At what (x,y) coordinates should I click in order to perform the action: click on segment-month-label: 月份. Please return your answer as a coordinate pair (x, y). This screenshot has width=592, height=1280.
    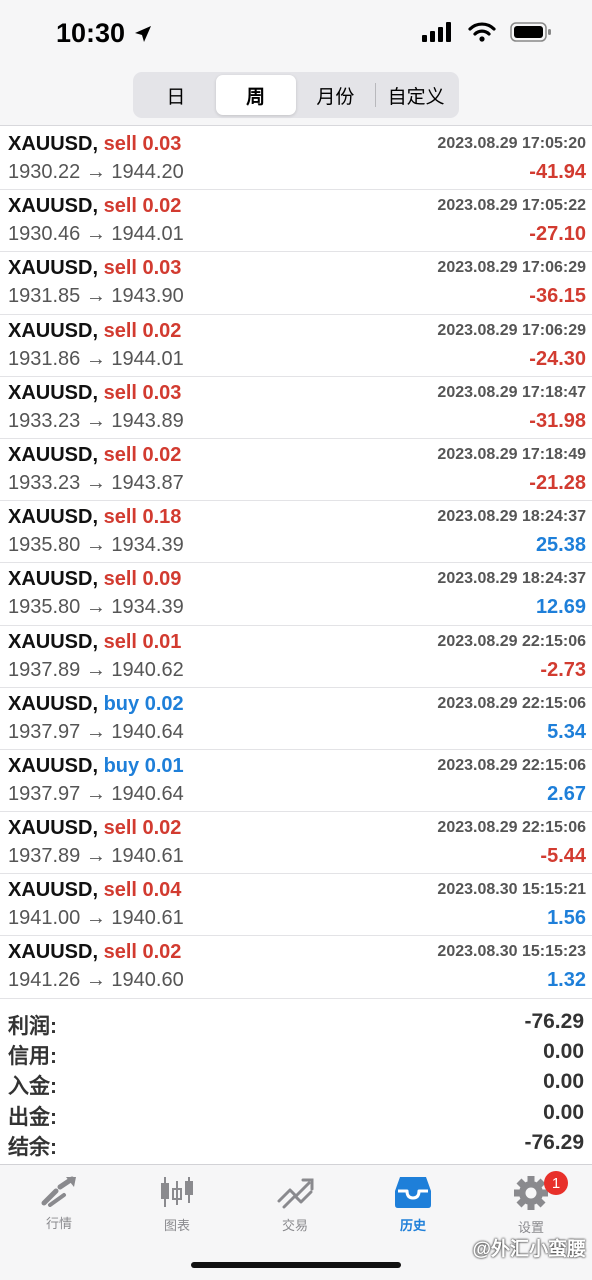
    Looking at the image, I should click on (335, 97).